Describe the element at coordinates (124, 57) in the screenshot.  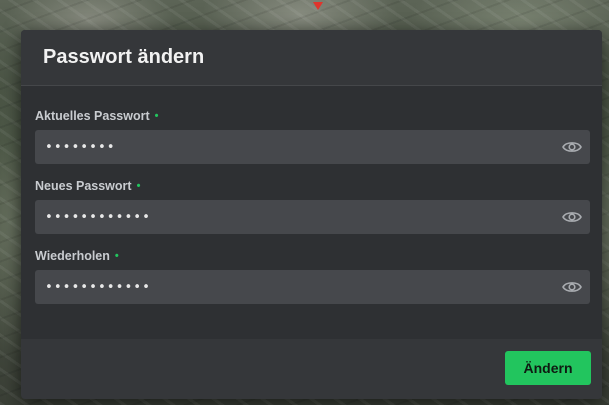
I see `dialog-title: Passwort ändern` at that location.